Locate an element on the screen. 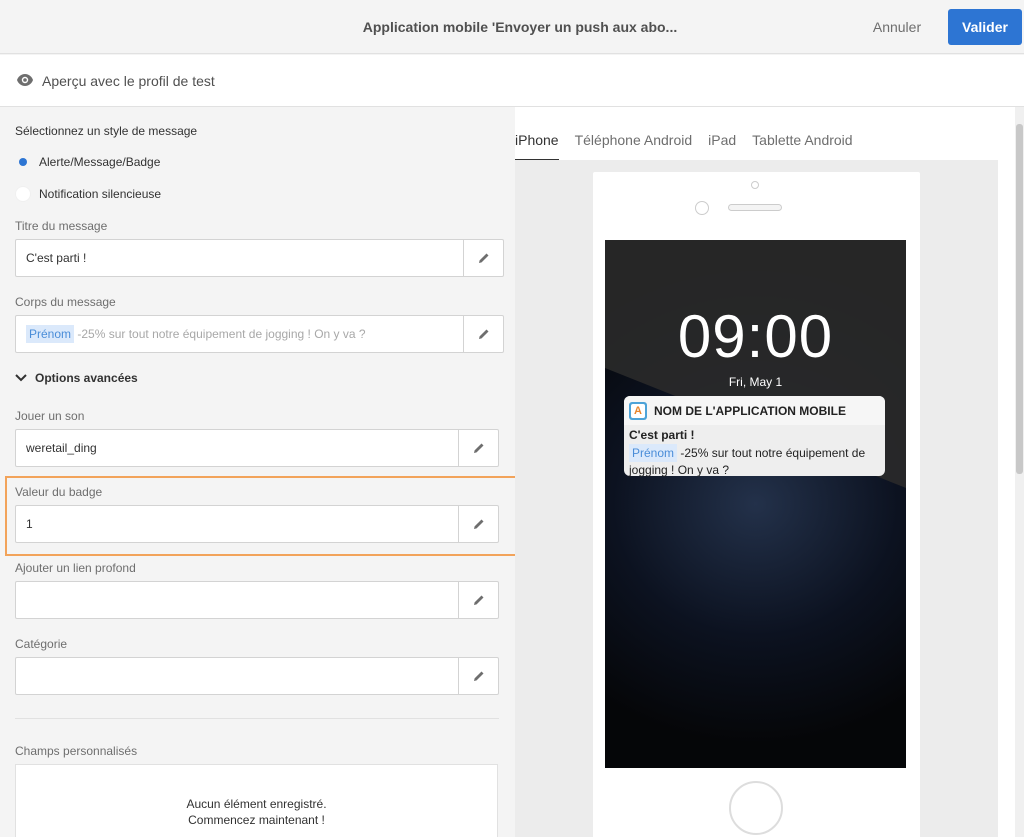 The image size is (1024, 837). edit-deeplink-button is located at coordinates (478, 600).